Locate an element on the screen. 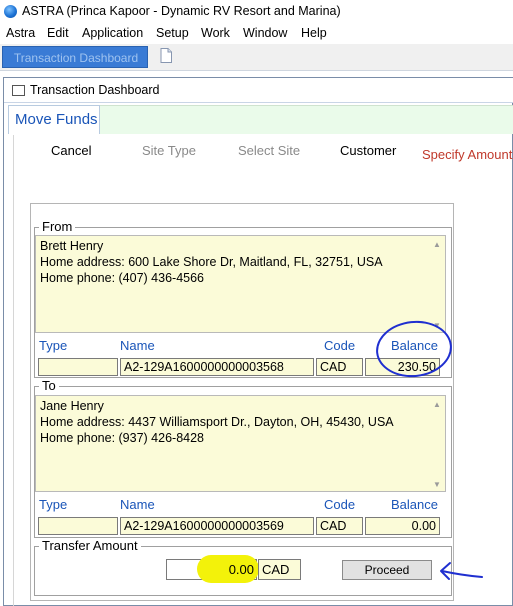 The height and width of the screenshot is (606, 513). menu-help: Help is located at coordinates (314, 33).